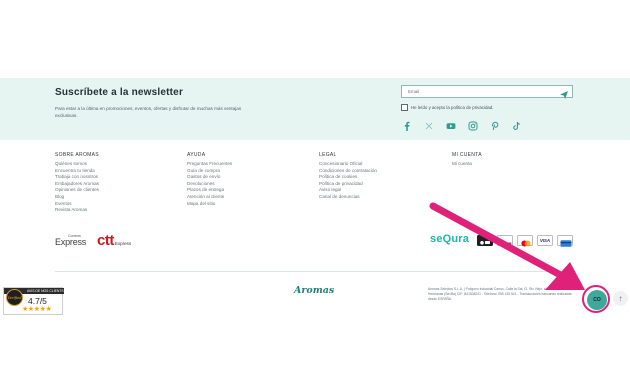 This screenshot has width=630, height=390. I want to click on footer-link: Eventos, so click(77, 204).